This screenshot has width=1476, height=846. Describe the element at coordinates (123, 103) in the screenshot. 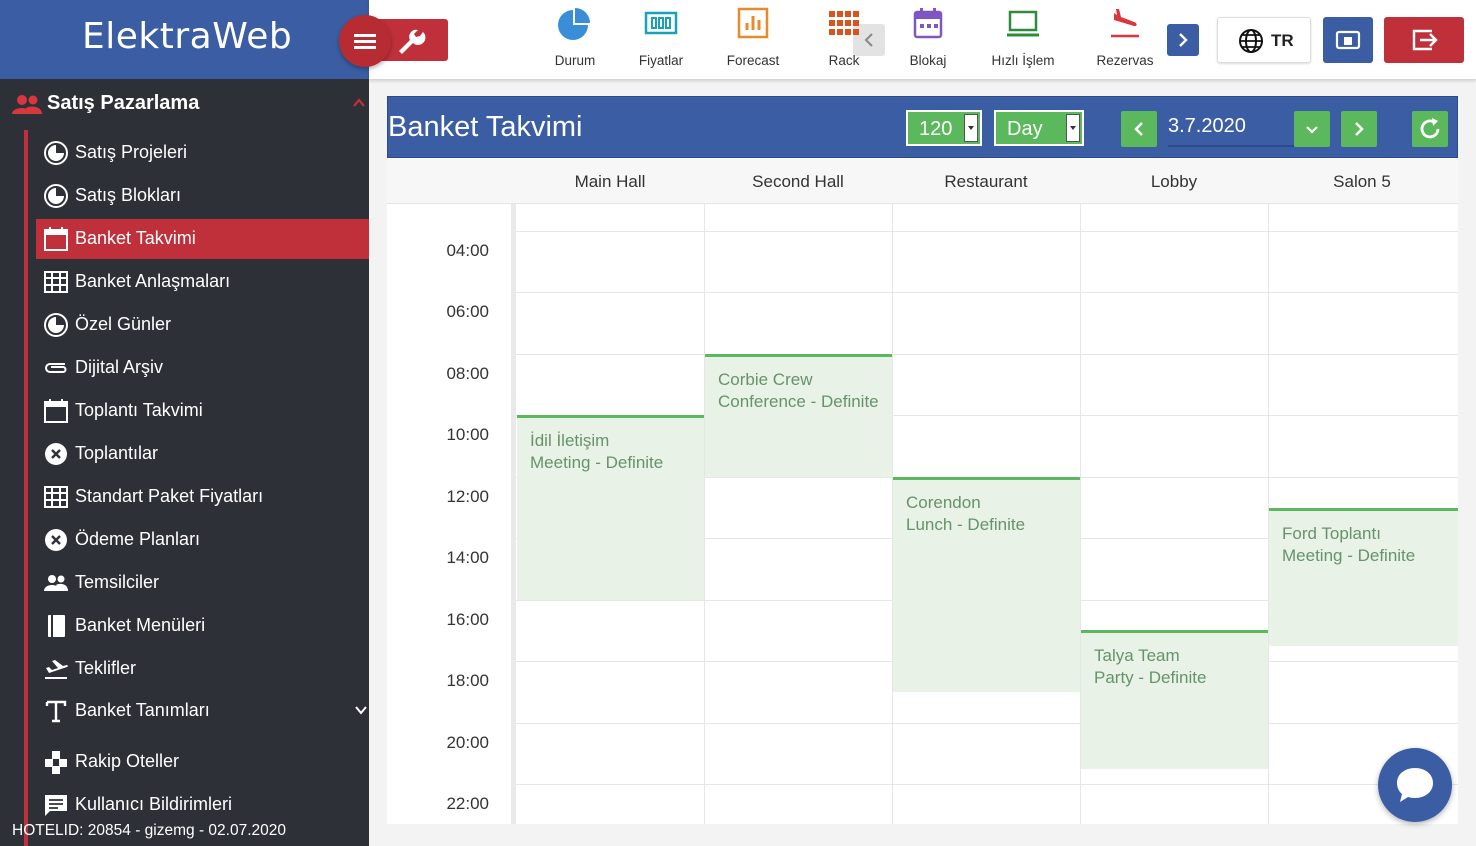

I see `sidebar-section-title: Satış Pazarlama` at that location.